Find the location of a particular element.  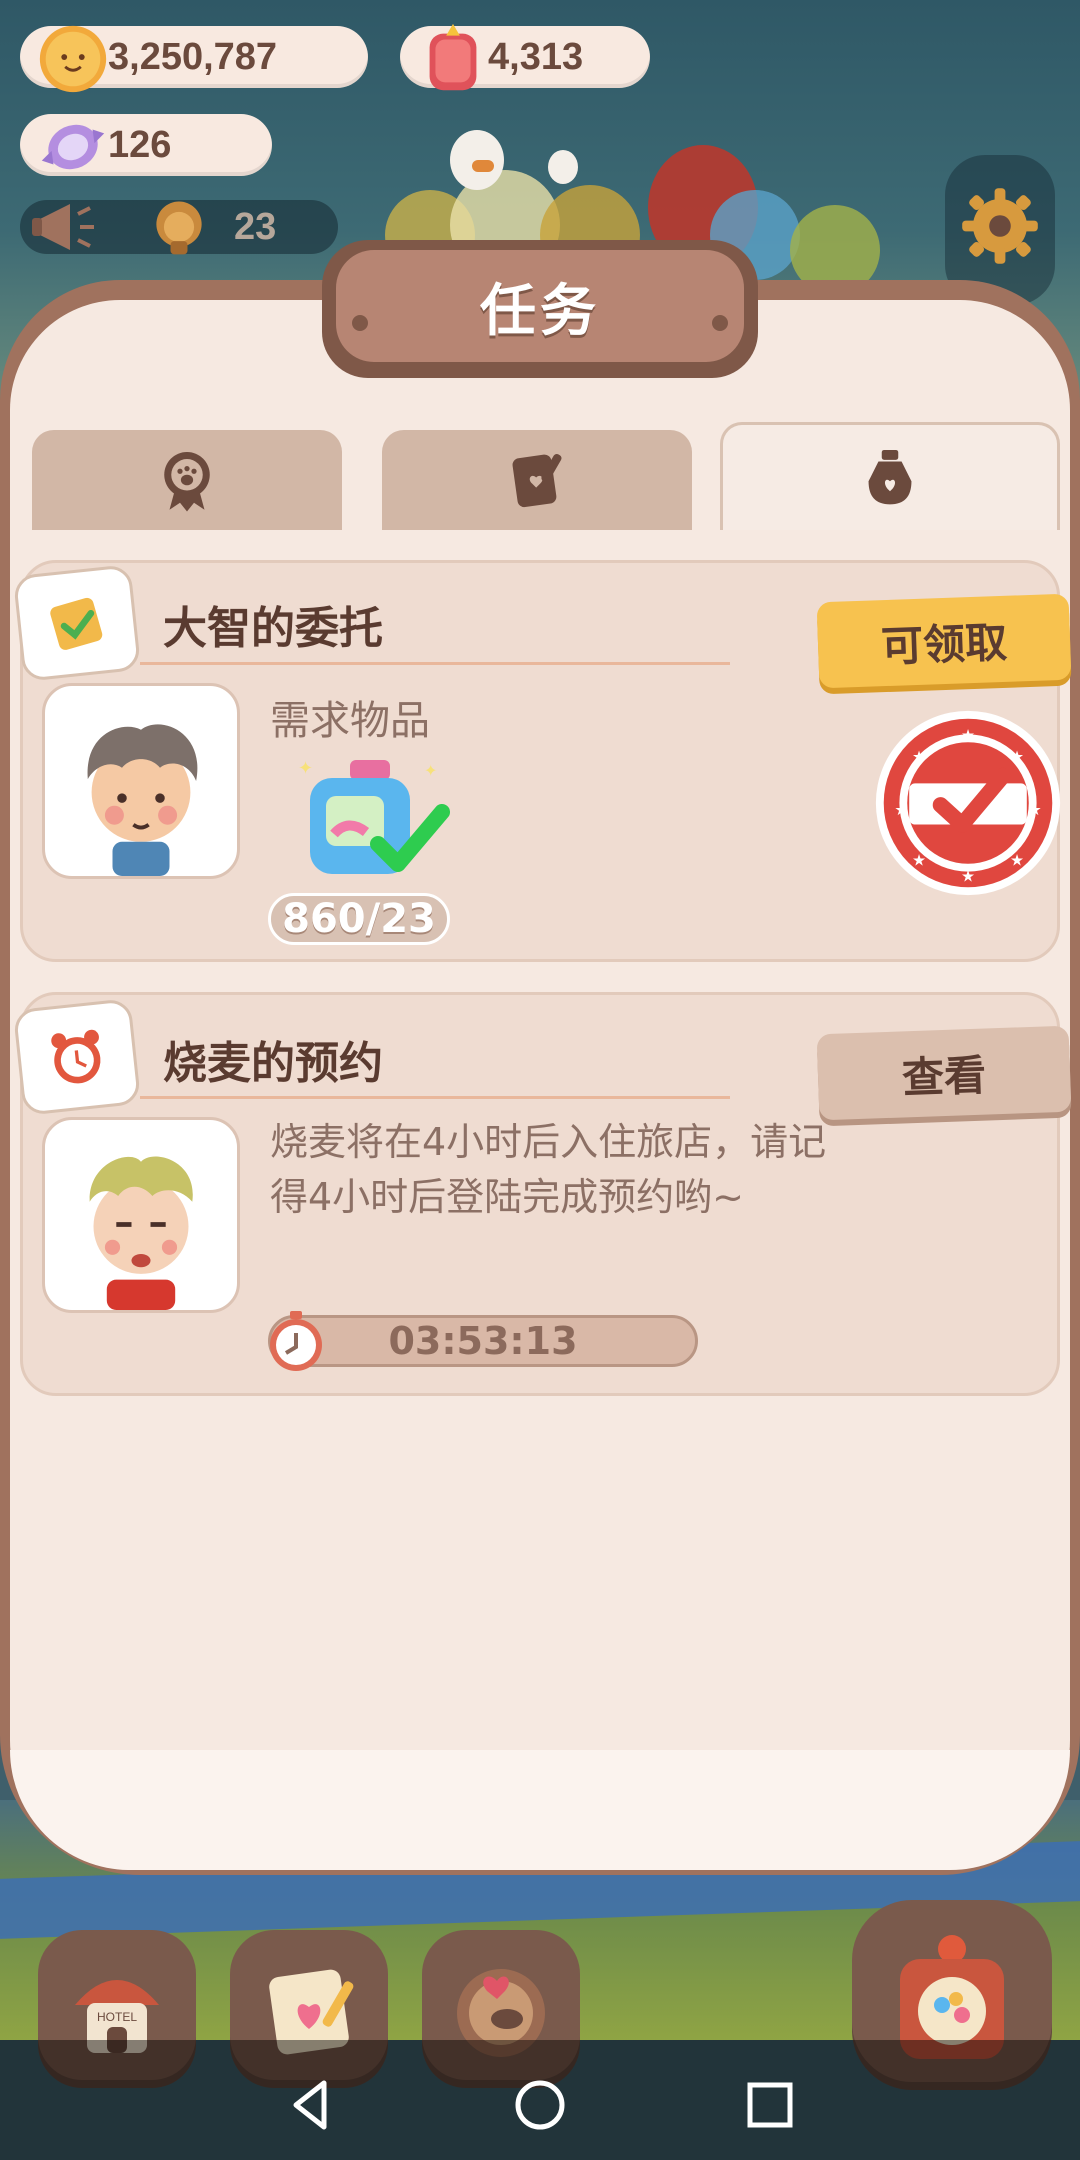

tab-tasks is located at coordinates (537, 480).